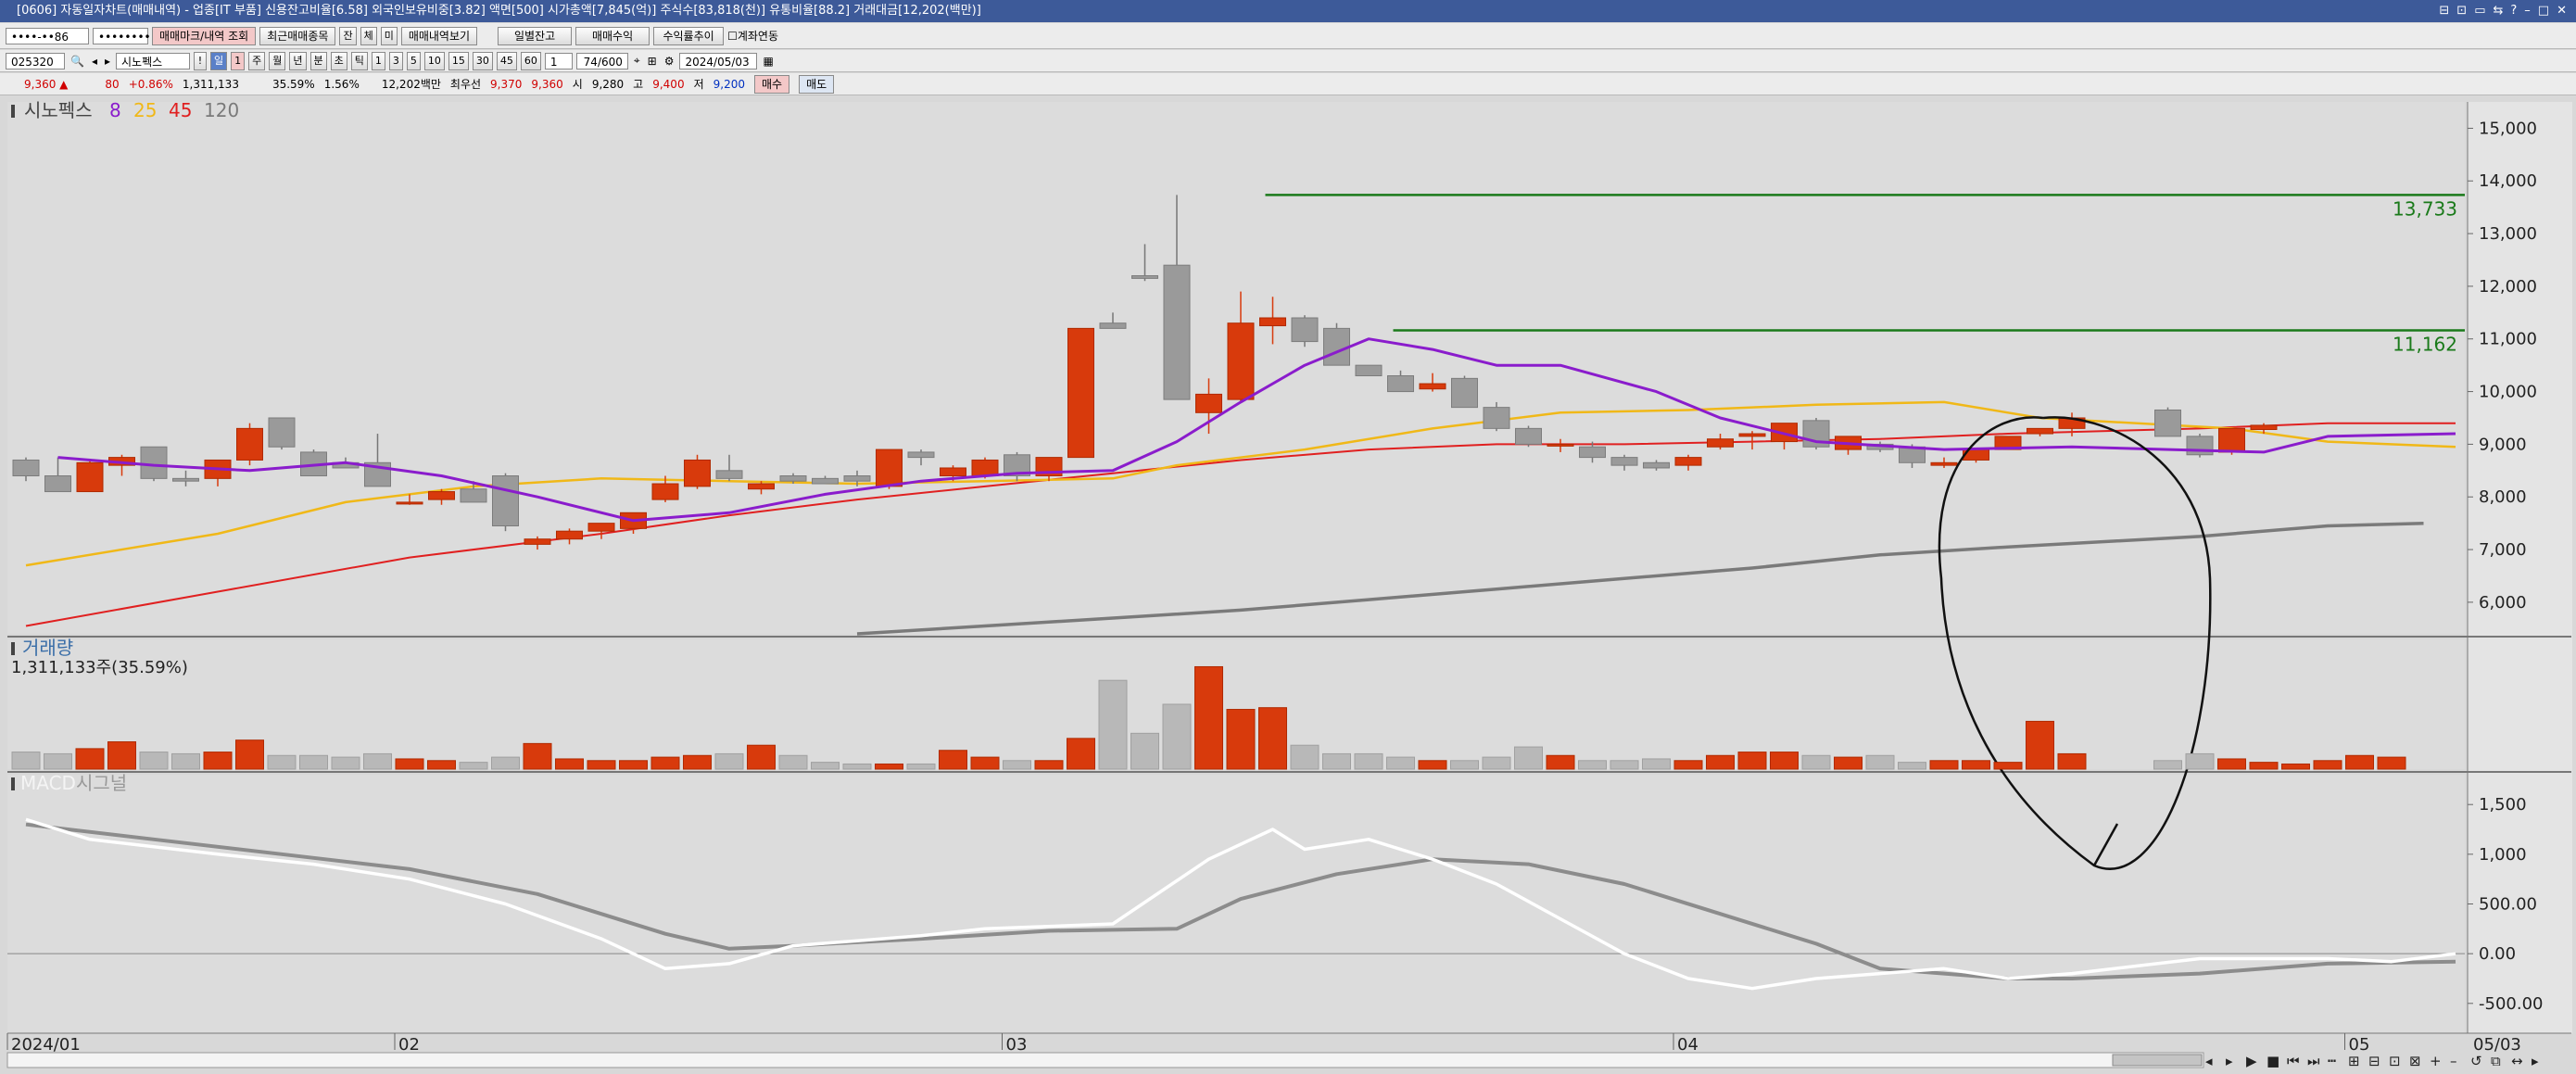 This screenshot has width=2576, height=1074. What do you see at coordinates (359, 60) in the screenshot?
I see `period-tick-button: 틱` at bounding box center [359, 60].